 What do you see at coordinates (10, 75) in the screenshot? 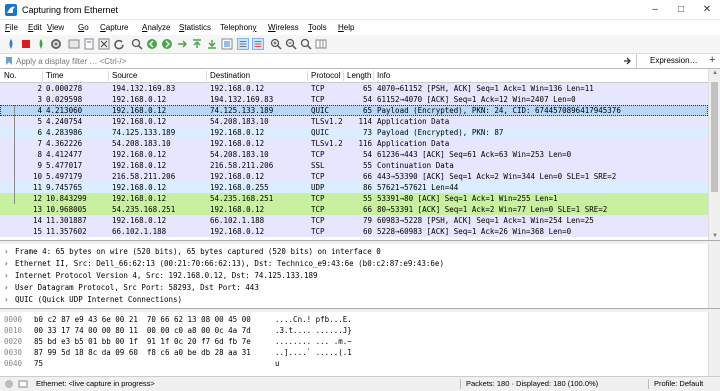
I see `column-header: No.` at bounding box center [10, 75].